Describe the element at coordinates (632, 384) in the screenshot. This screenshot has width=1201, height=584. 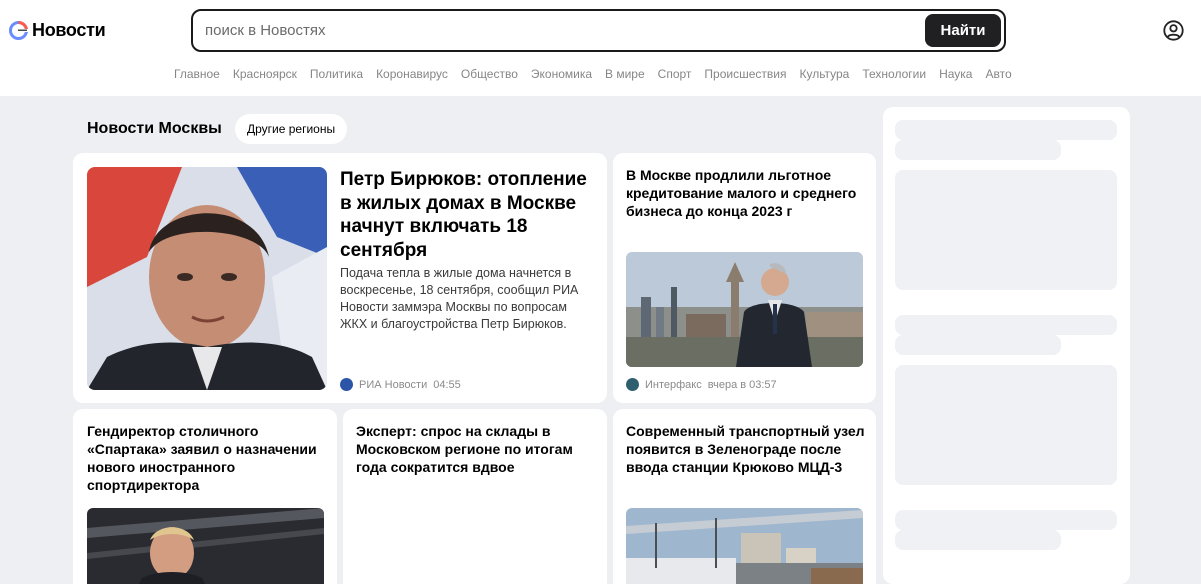
I see `interfax-source-icon` at that location.